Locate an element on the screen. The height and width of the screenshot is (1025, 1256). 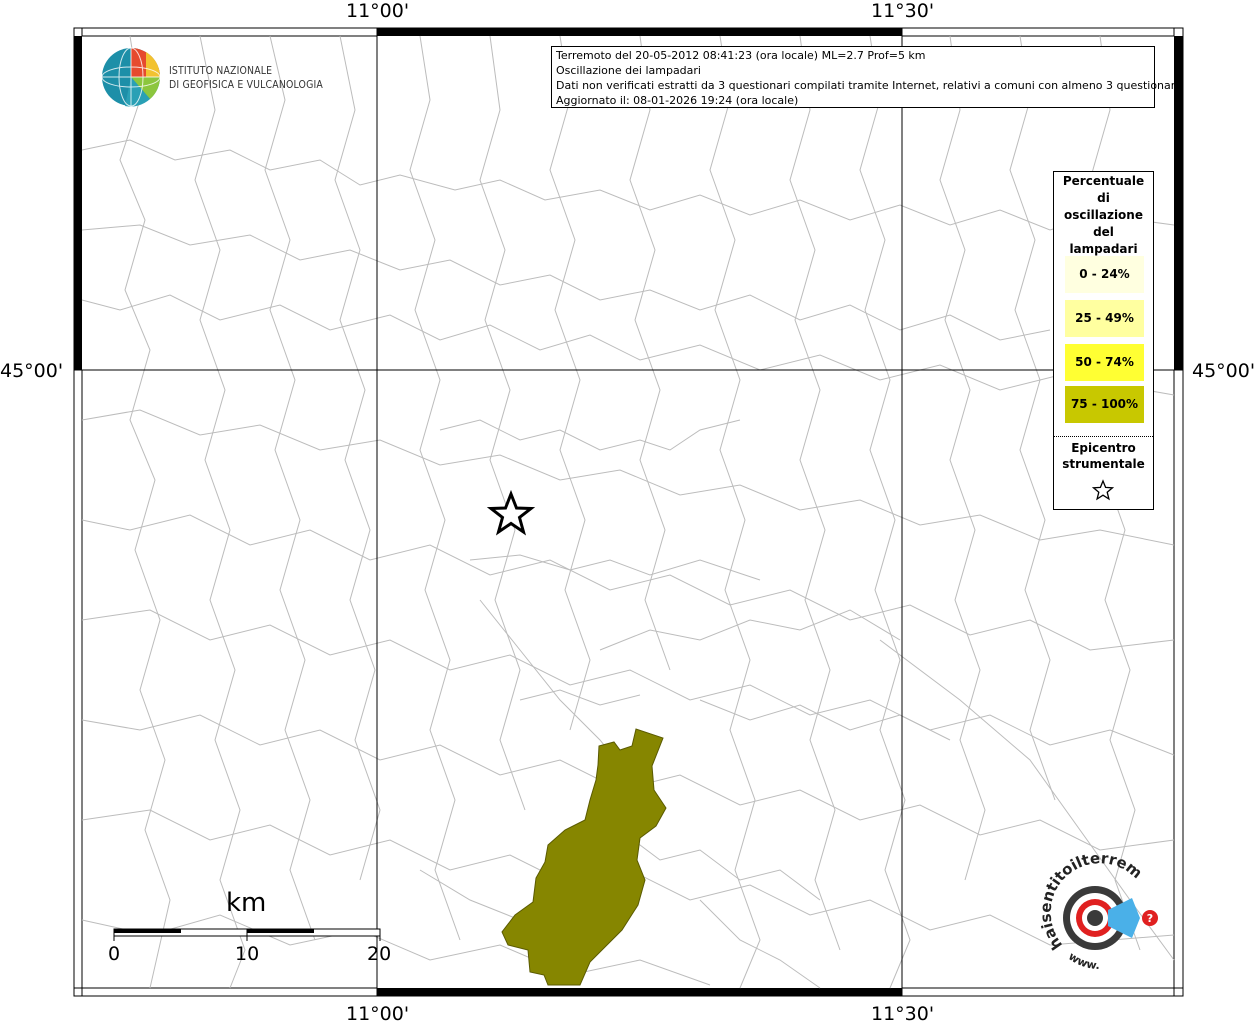
event-info-line2: Oscillazione dei lampadari is located at coordinates (628, 70).